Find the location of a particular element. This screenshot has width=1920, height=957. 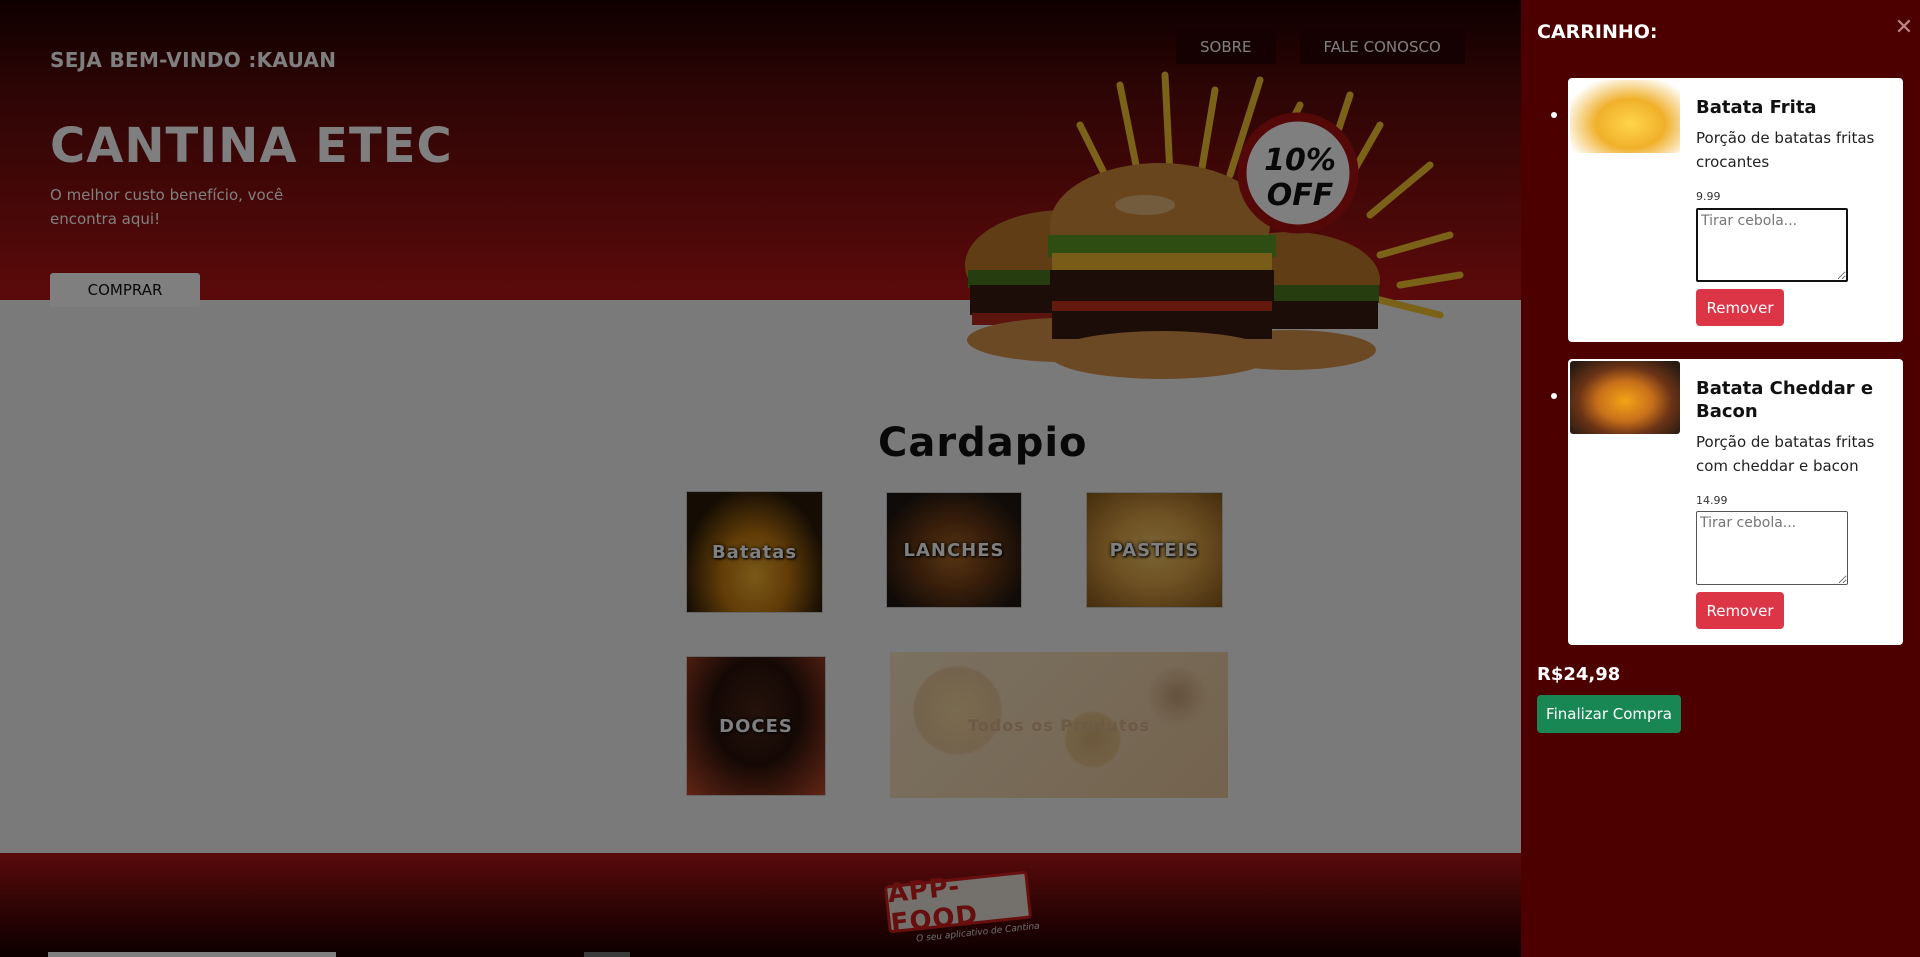

batata-frita-image is located at coordinates (1625, 116).